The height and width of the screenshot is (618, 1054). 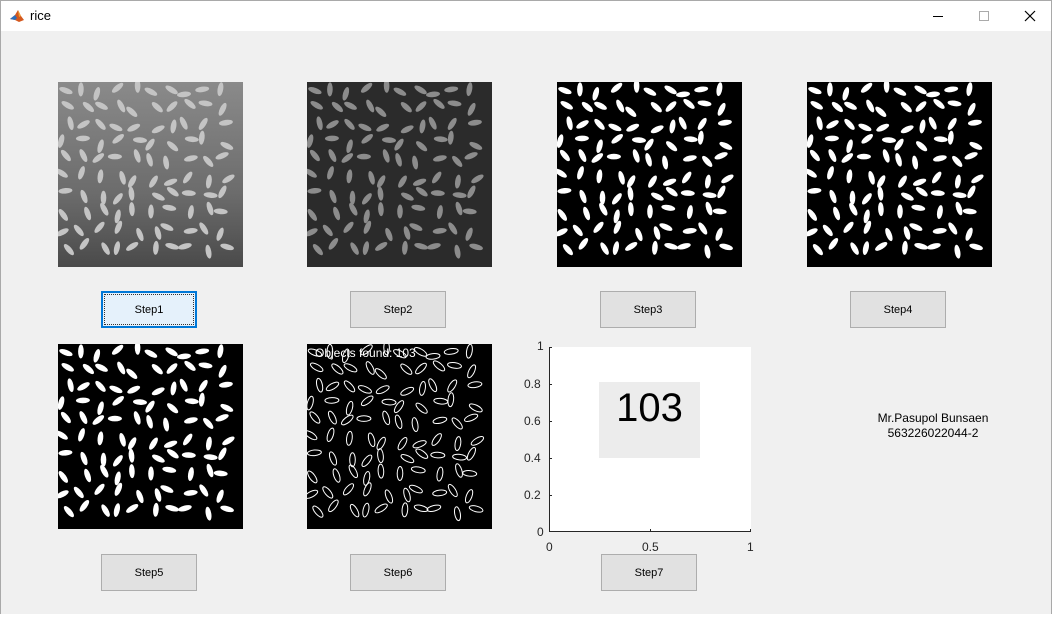 I want to click on background-subtracted-image, so click(x=399, y=174).